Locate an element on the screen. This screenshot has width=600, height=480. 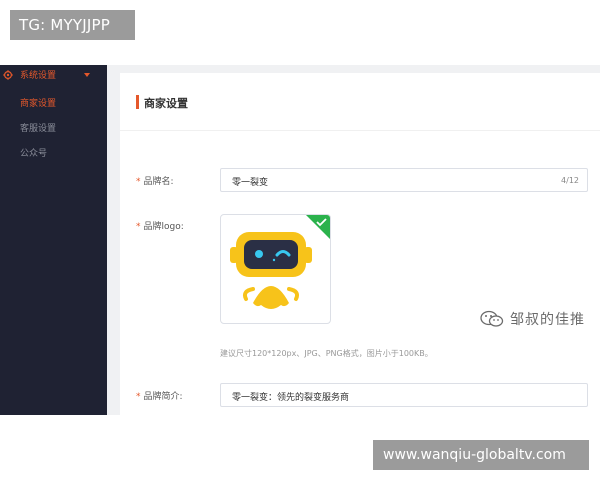
sidebar-item-merchant-settings: 商家设置 is located at coordinates (38, 102).